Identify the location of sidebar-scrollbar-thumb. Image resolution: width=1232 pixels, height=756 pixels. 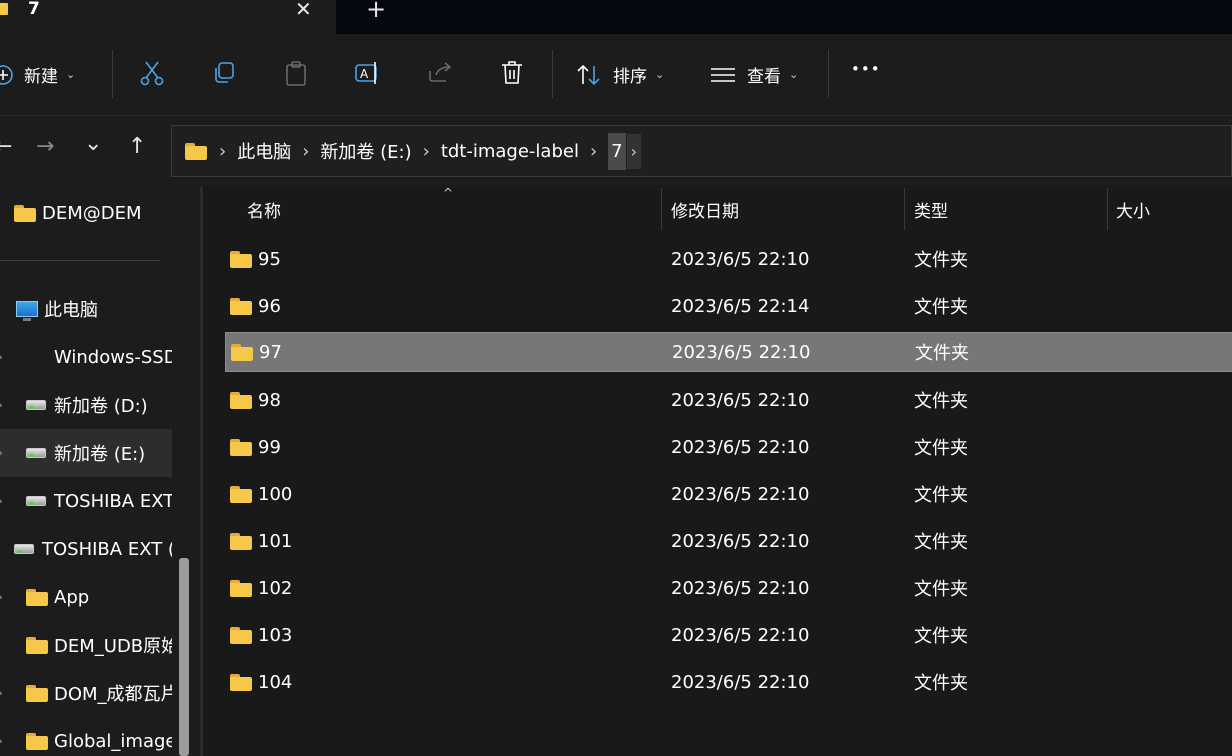
(184, 657).